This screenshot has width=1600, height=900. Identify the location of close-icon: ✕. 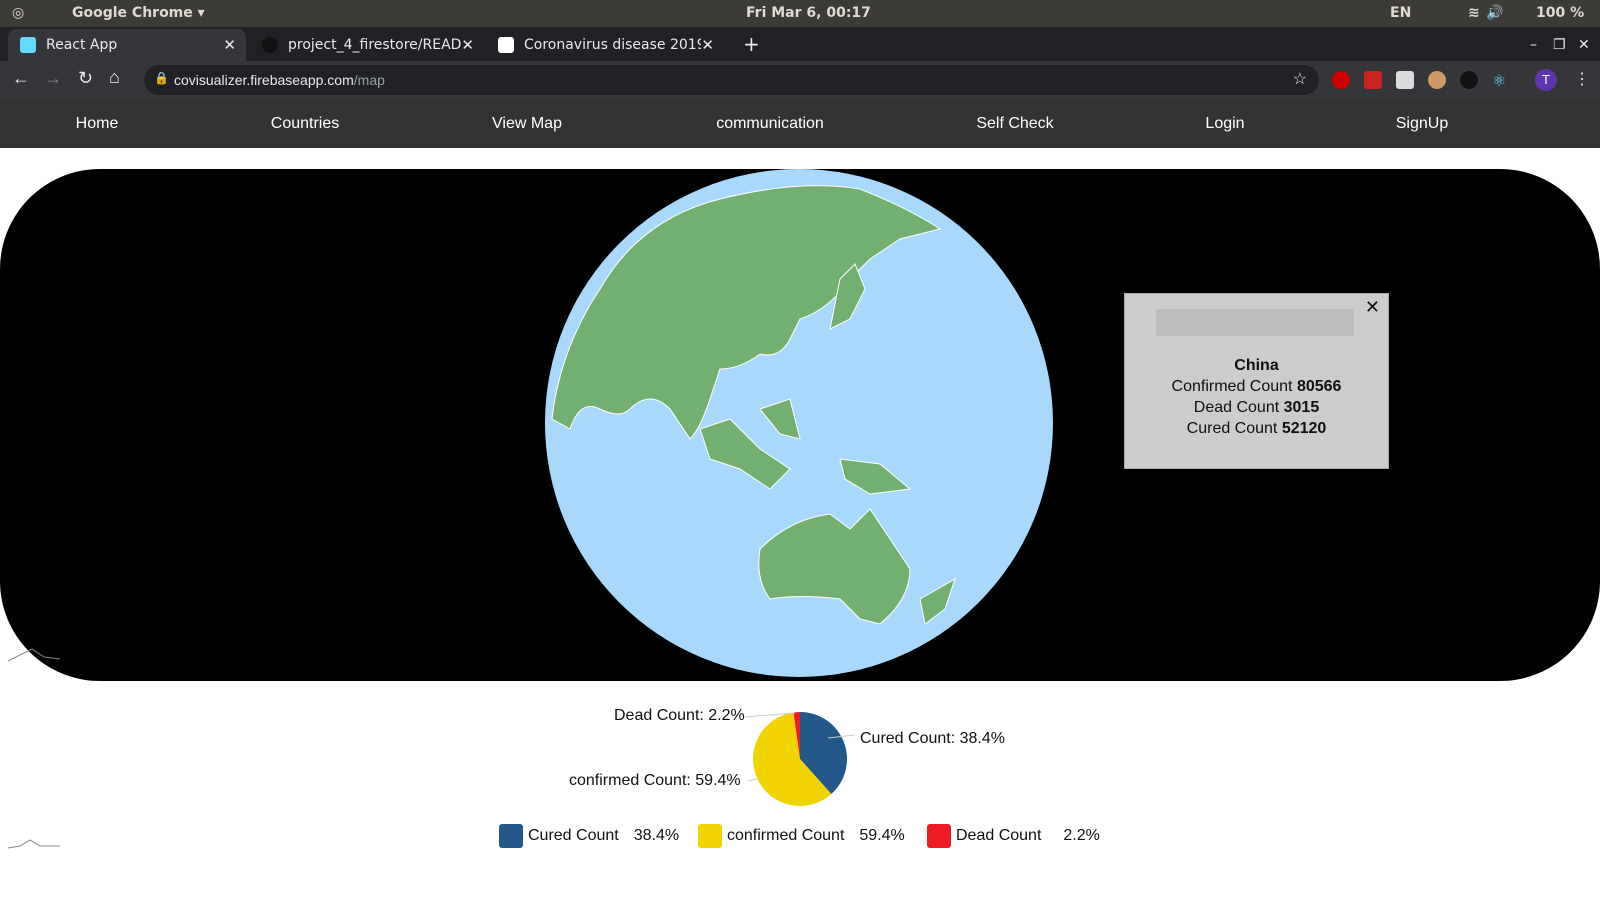
(1372, 307).